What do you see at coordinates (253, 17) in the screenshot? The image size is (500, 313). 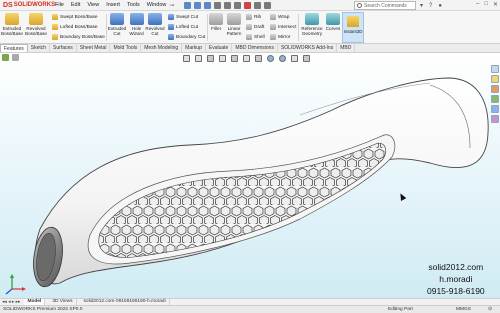 I see `rib-button: Rib` at bounding box center [253, 17].